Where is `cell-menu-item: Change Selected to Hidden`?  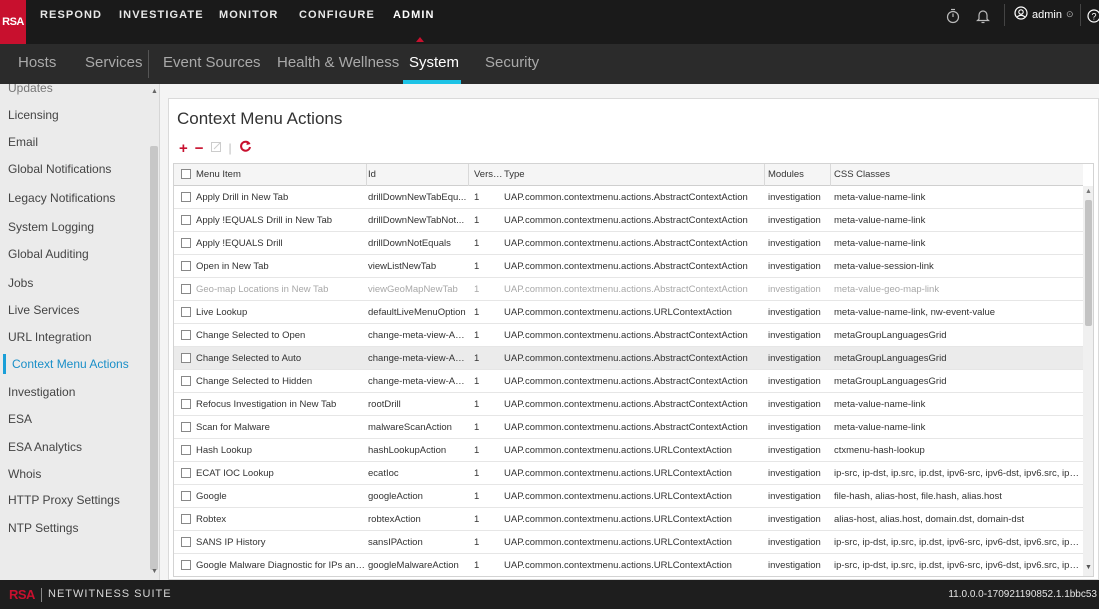 cell-menu-item: Change Selected to Hidden is located at coordinates (254, 381).